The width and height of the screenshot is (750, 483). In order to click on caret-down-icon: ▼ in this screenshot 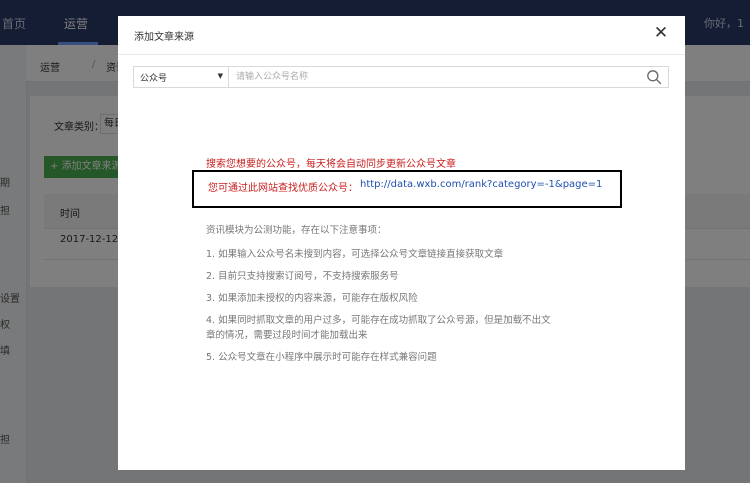, I will do `click(220, 76)`.